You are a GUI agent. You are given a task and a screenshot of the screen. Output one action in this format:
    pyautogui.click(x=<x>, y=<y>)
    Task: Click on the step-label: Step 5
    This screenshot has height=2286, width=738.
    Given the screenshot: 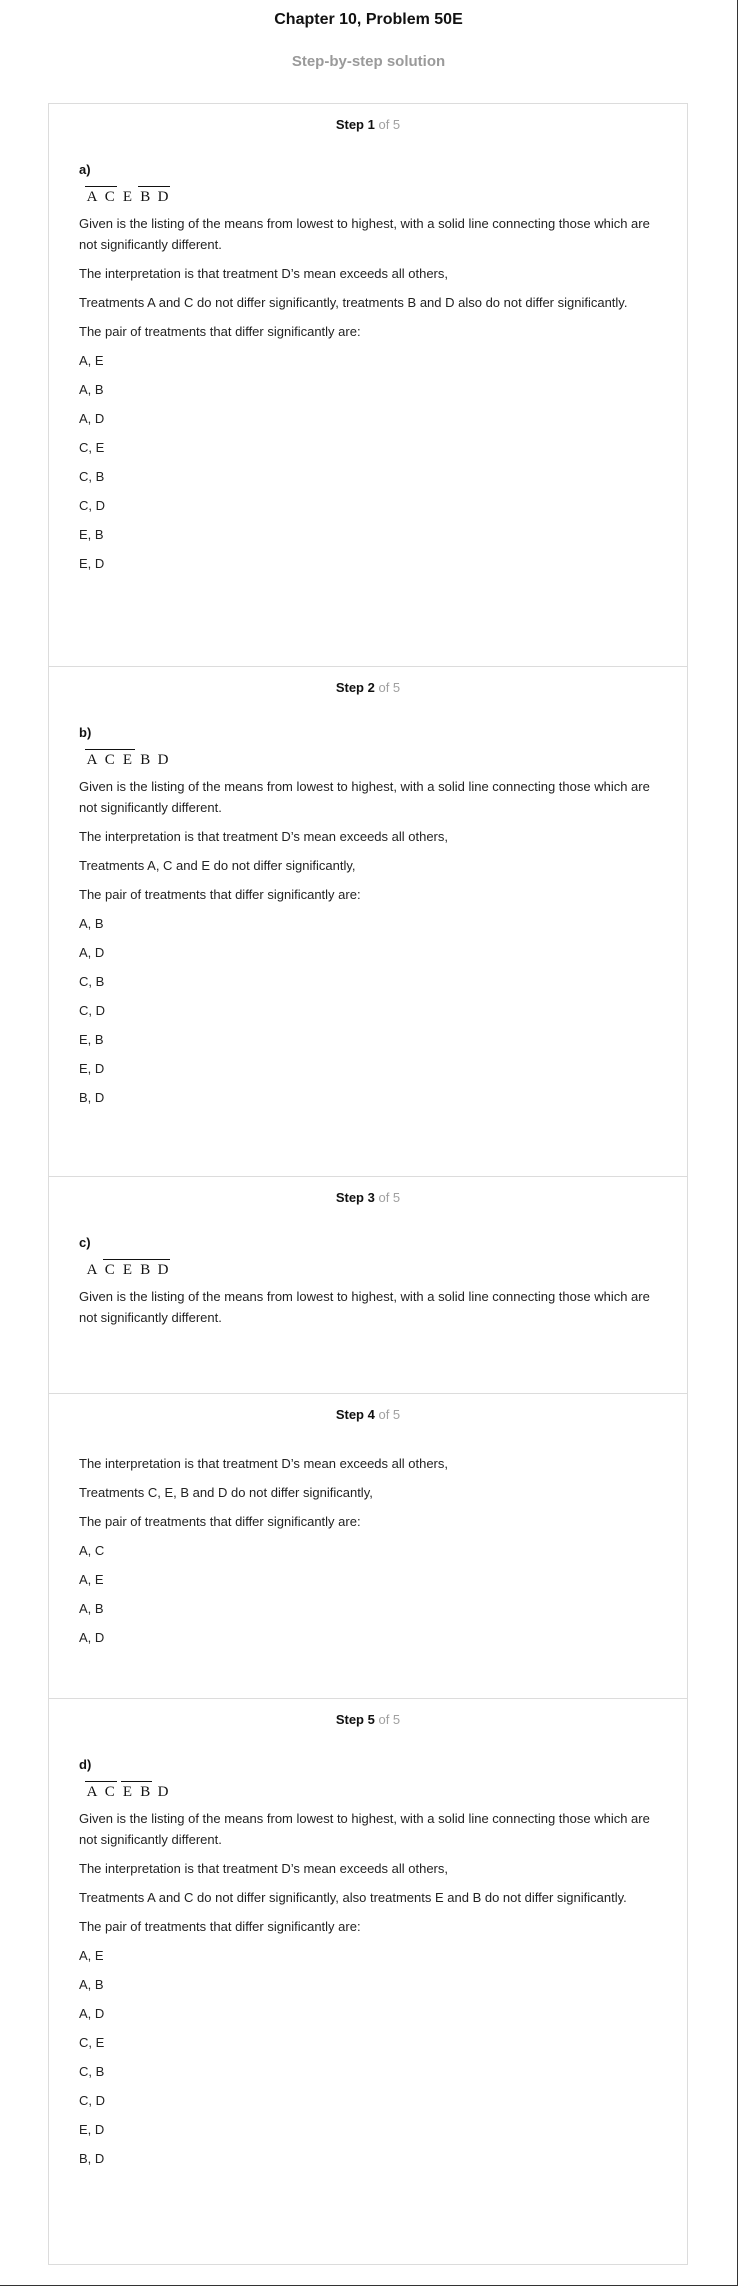 What is the action you would take?
    pyautogui.click(x=355, y=1719)
    